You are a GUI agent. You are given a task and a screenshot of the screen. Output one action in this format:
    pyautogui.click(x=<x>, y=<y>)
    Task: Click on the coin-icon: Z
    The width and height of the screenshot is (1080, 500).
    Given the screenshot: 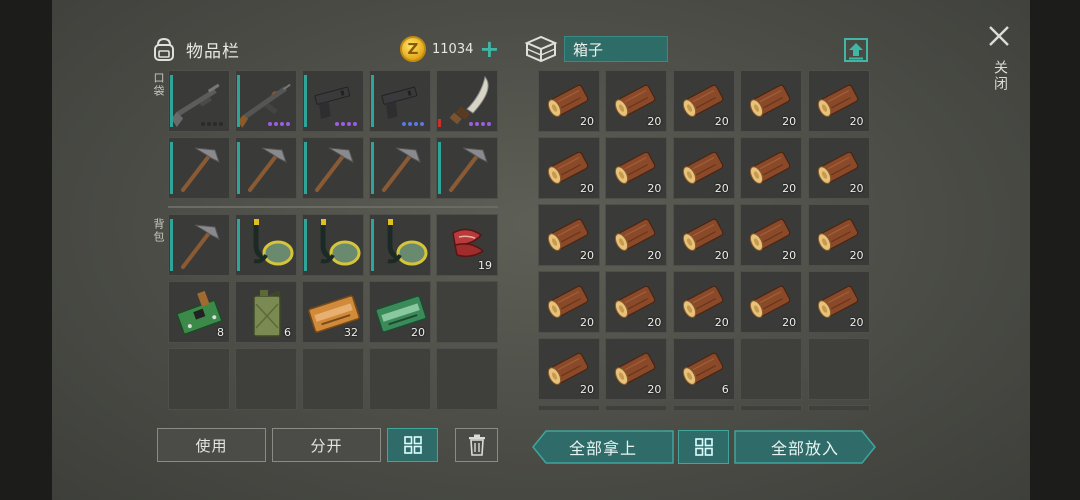 What is the action you would take?
    pyautogui.click(x=413, y=49)
    